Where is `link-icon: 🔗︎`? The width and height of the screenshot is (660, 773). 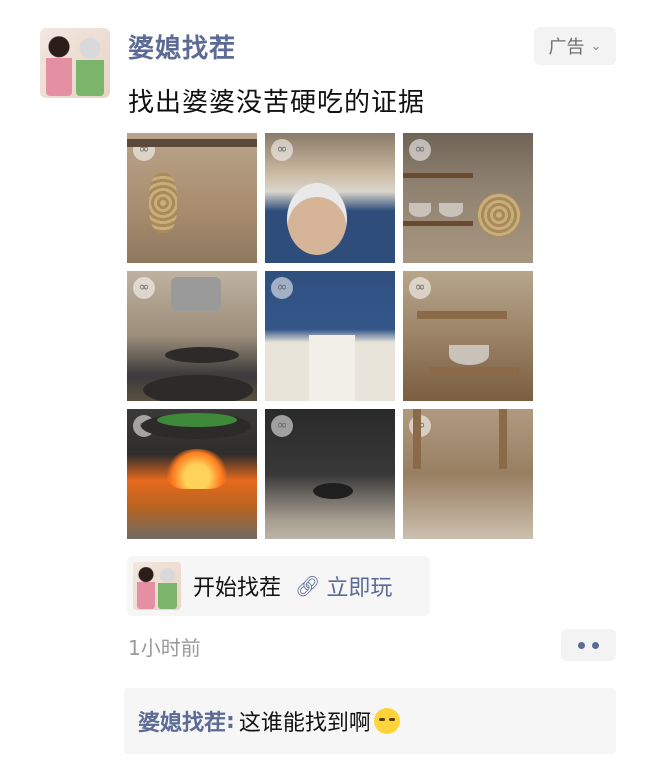
link-icon: 🔗︎ is located at coordinates (308, 586).